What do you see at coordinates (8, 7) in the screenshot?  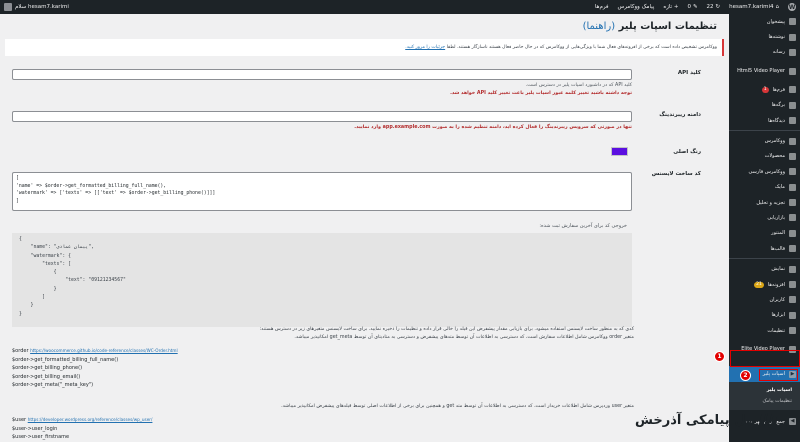 I see `user-avatar` at bounding box center [8, 7].